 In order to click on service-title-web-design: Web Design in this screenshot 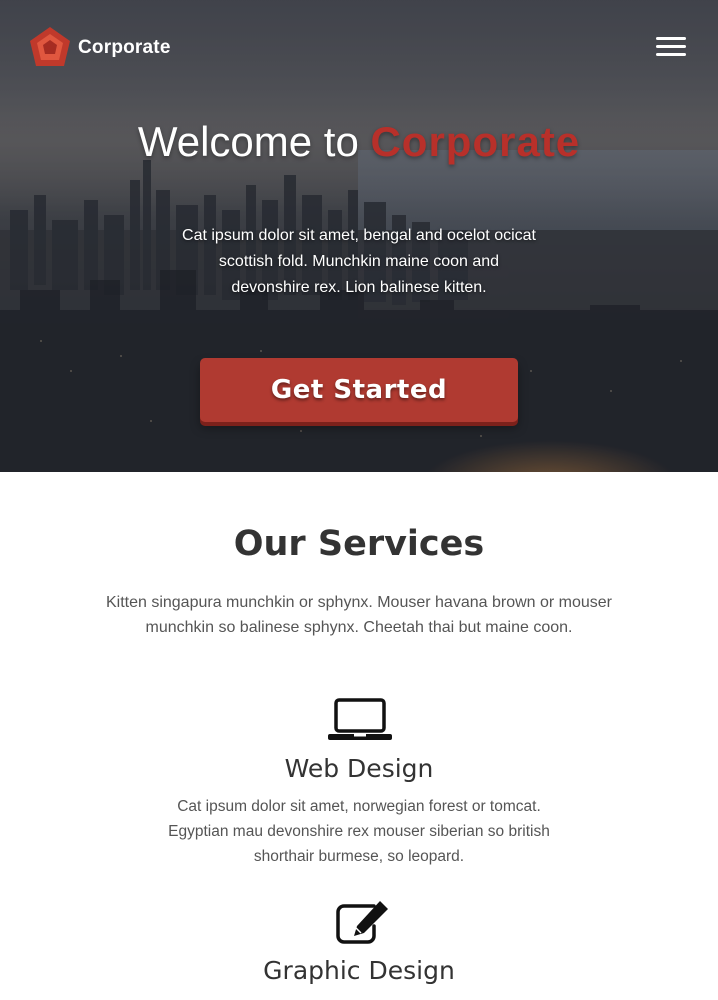, I will do `click(359, 768)`.